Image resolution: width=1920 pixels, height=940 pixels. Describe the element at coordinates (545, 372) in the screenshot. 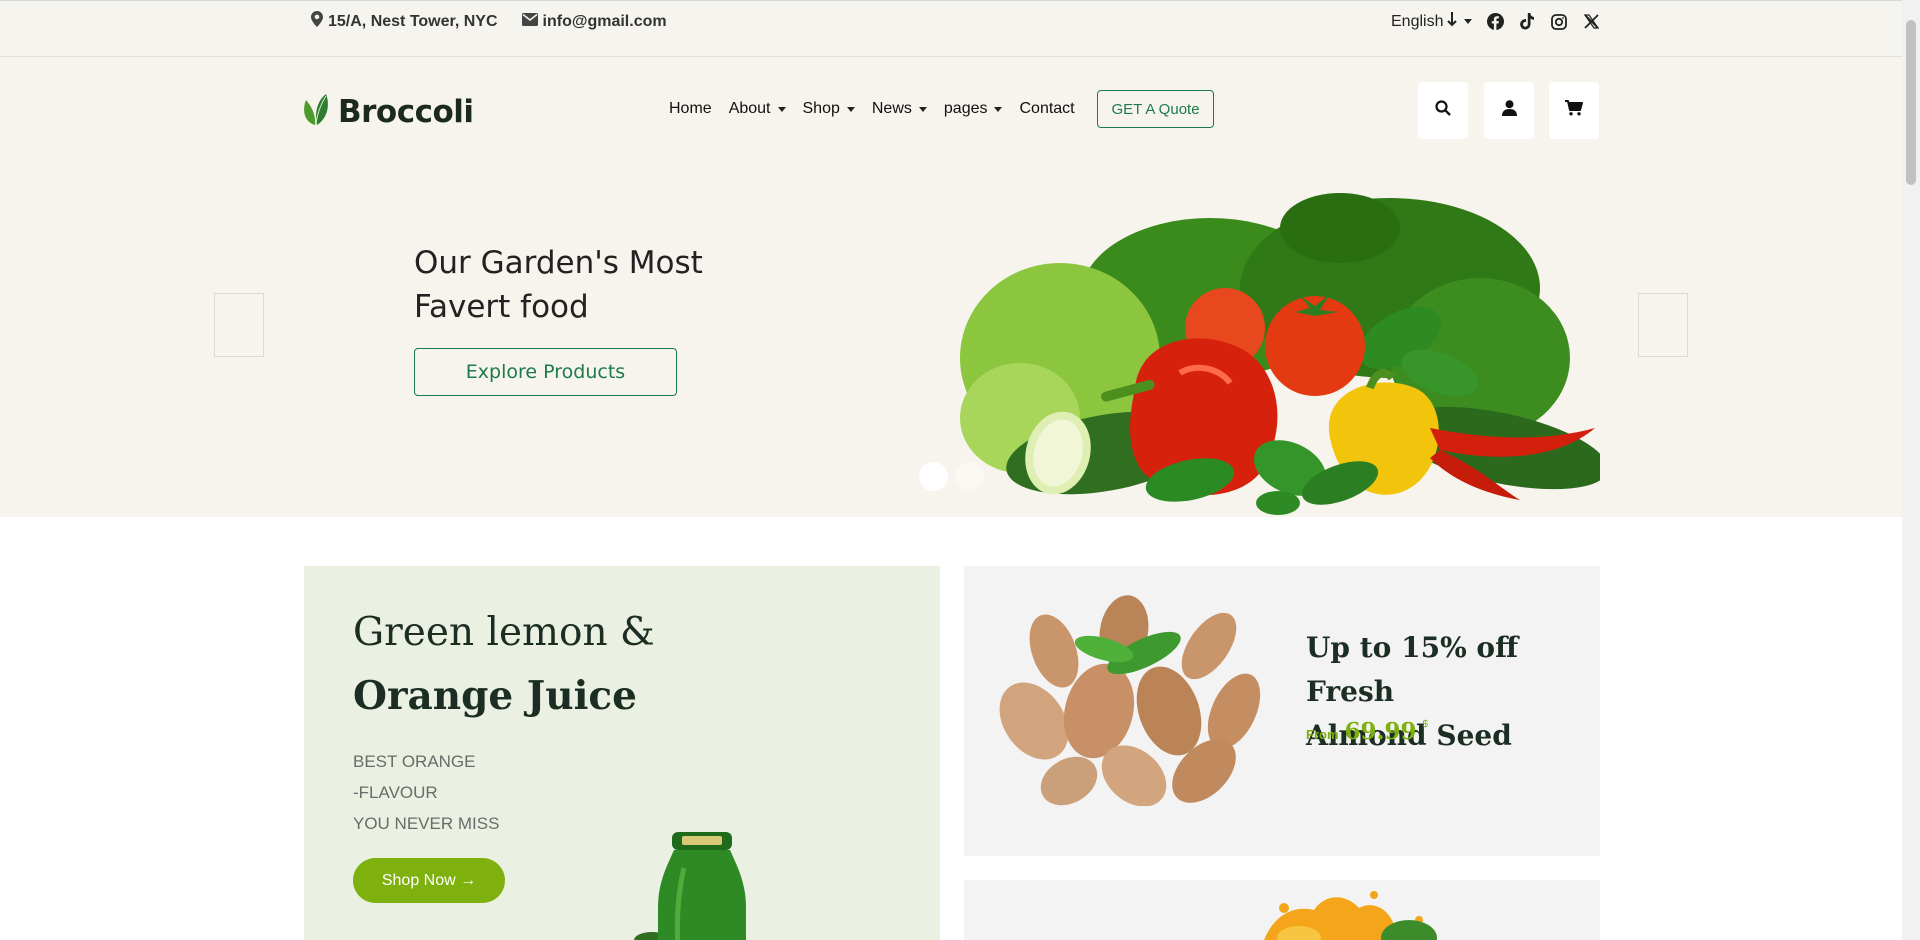

I see `explore-products-button: Explore Products` at that location.